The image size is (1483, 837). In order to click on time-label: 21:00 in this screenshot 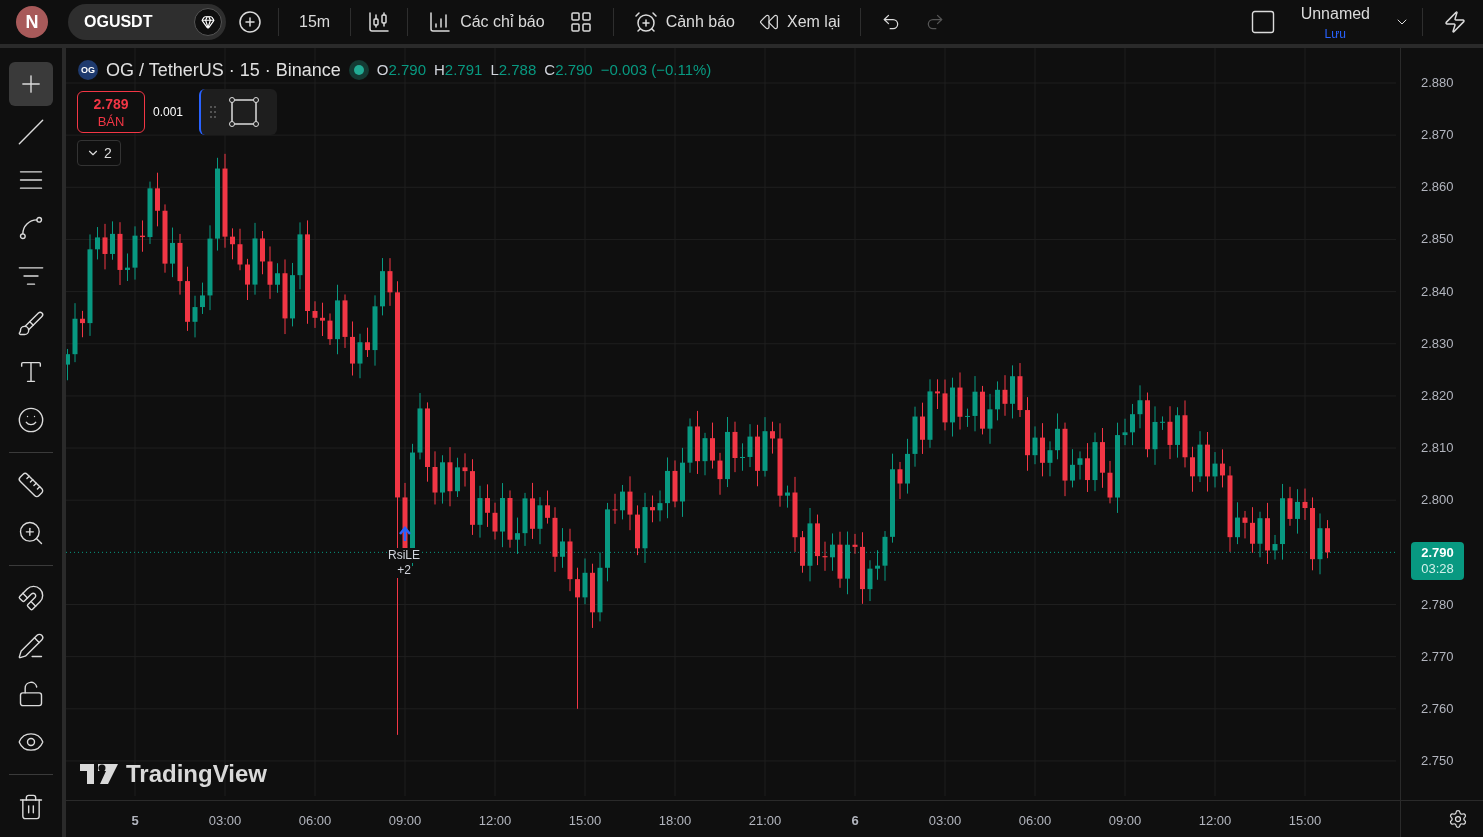, I will do `click(765, 821)`.